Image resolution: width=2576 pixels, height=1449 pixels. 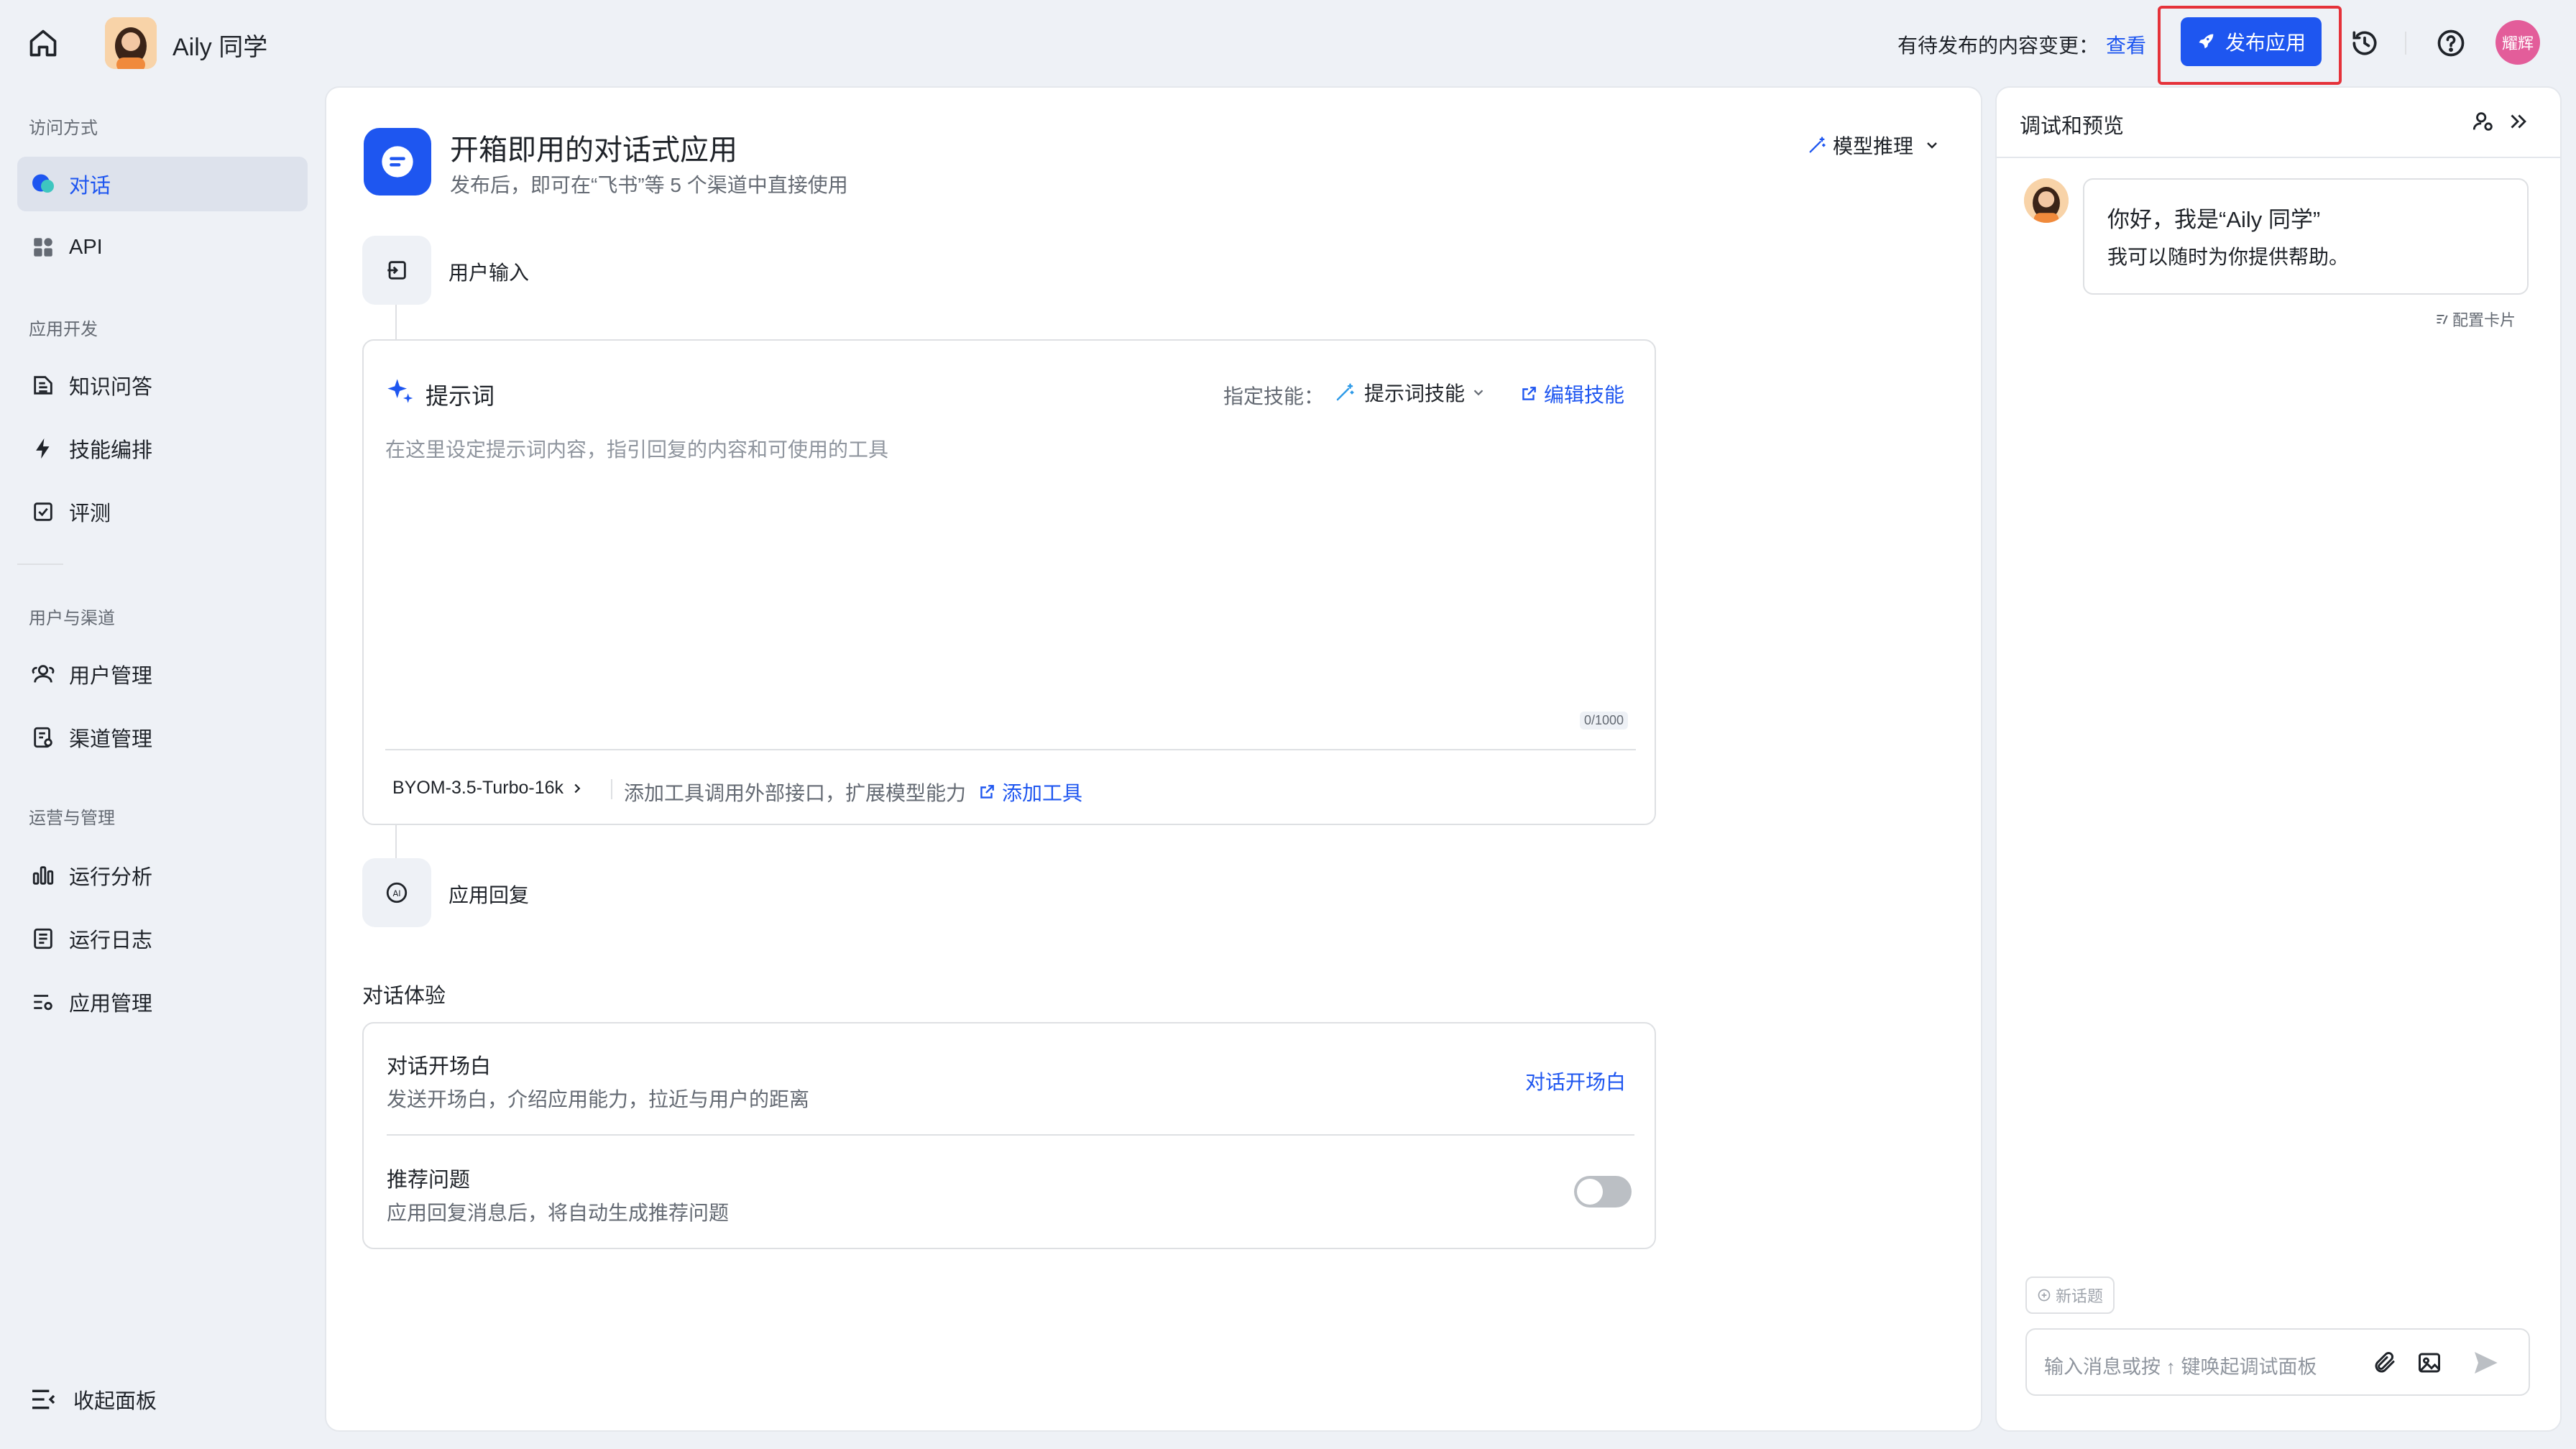 I want to click on tools-hint: 添加工具调用外部接口，扩展模型能力, so click(x=795, y=793).